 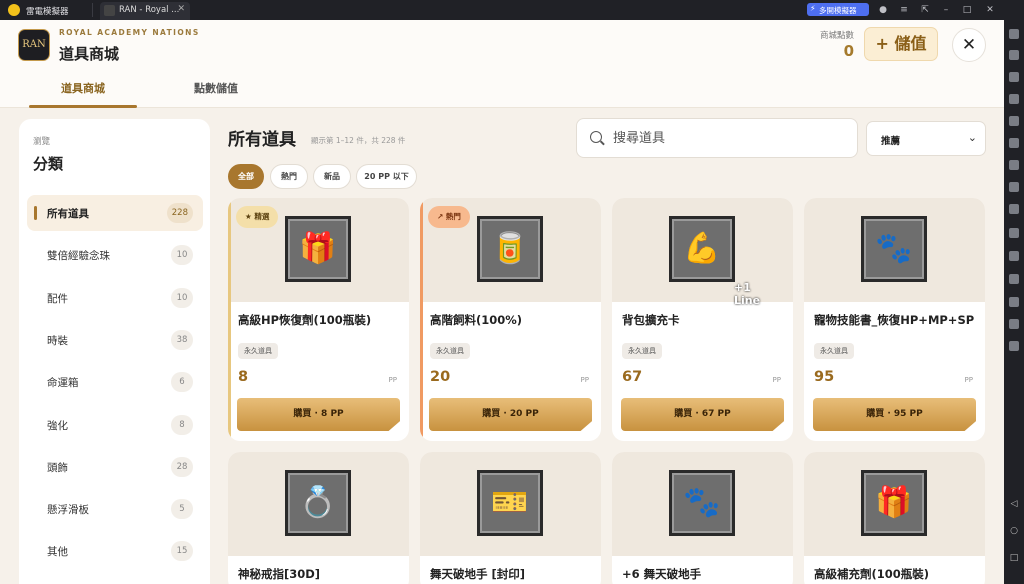 What do you see at coordinates (1014, 99) in the screenshot?
I see `volume-down-icon` at bounding box center [1014, 99].